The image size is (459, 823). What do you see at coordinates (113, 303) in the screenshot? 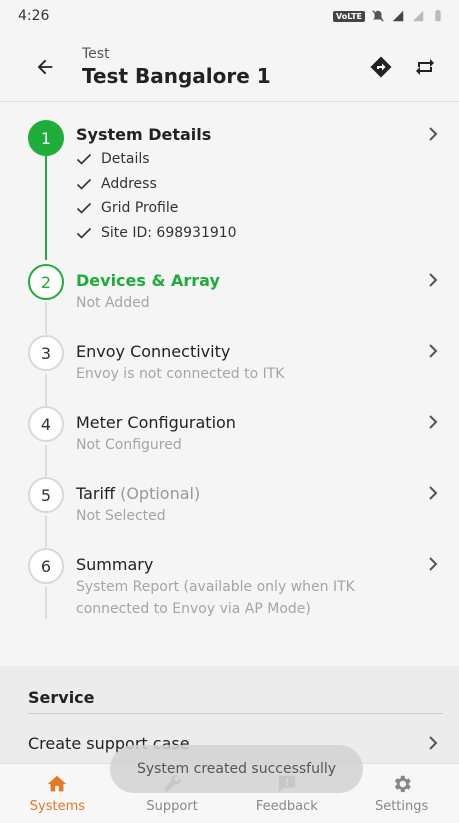
I see `step-subtitle: Not Added` at bounding box center [113, 303].